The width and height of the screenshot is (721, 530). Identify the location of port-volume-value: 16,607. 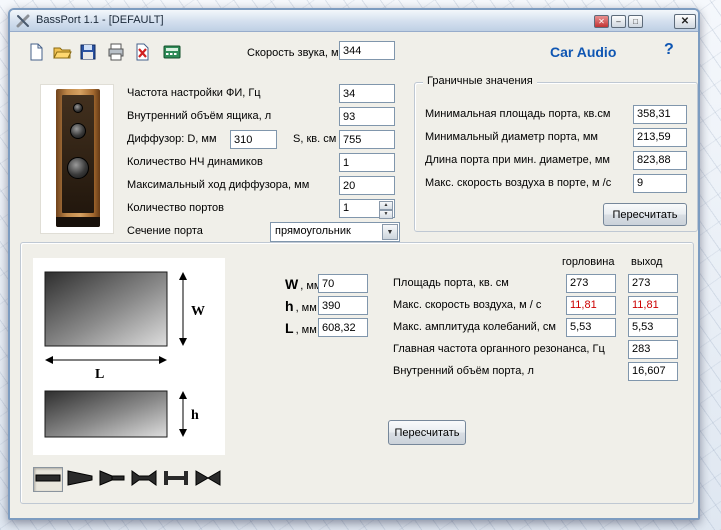
(653, 371).